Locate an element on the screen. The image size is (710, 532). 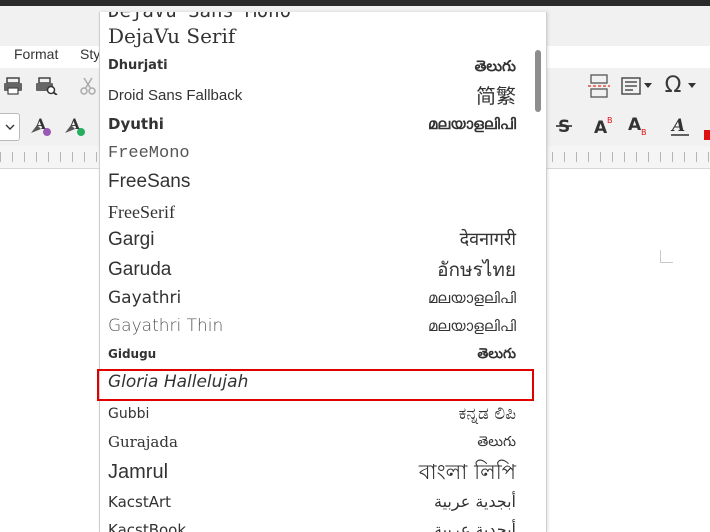
subscript-icon: AB is located at coordinates (639, 126).